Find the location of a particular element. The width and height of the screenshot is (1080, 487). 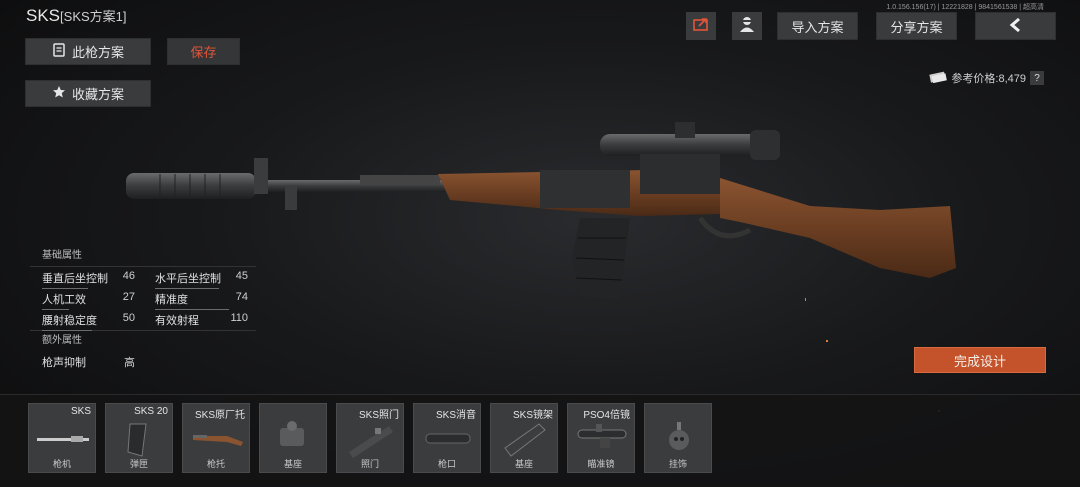

gun-scheme-label: 此枪方案 is located at coordinates (97, 52).